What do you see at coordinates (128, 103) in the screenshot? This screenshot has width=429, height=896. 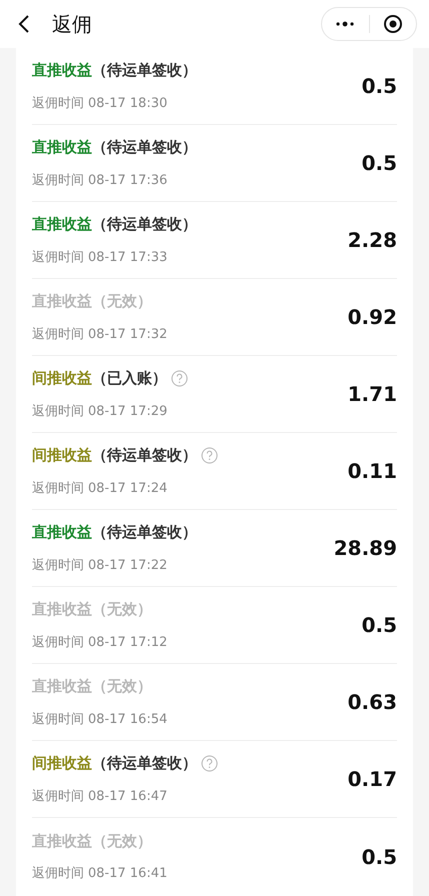 I see `commission-time: 08-17 18:30` at bounding box center [128, 103].